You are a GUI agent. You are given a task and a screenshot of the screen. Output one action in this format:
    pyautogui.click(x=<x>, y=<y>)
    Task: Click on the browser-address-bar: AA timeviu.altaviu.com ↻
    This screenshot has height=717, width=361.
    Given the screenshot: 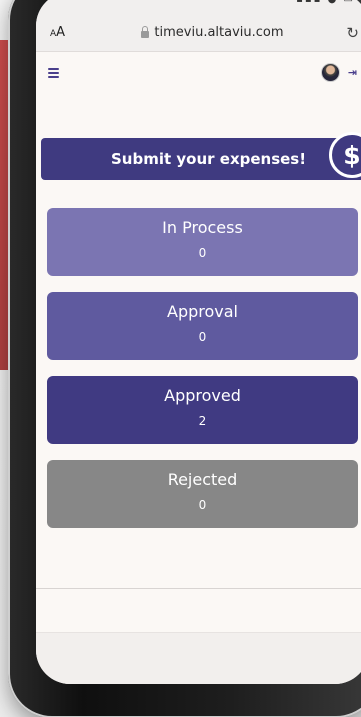 What is the action you would take?
    pyautogui.click(x=198, y=33)
    